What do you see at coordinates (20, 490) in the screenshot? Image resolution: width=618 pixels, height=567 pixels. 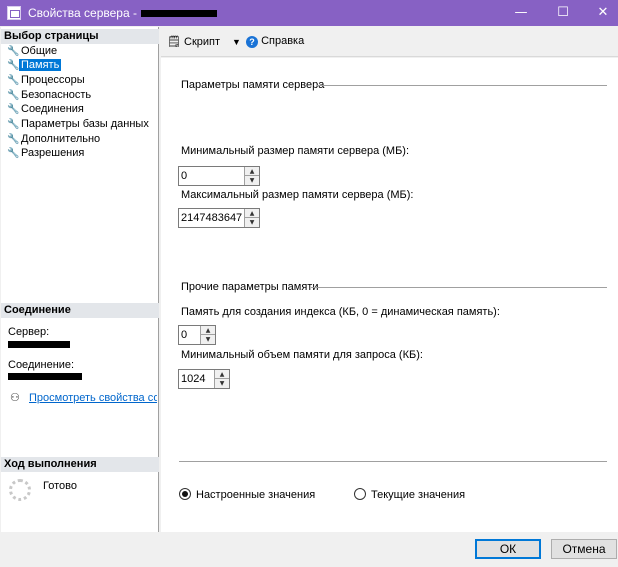 I see `progress-spinner-icon` at bounding box center [20, 490].